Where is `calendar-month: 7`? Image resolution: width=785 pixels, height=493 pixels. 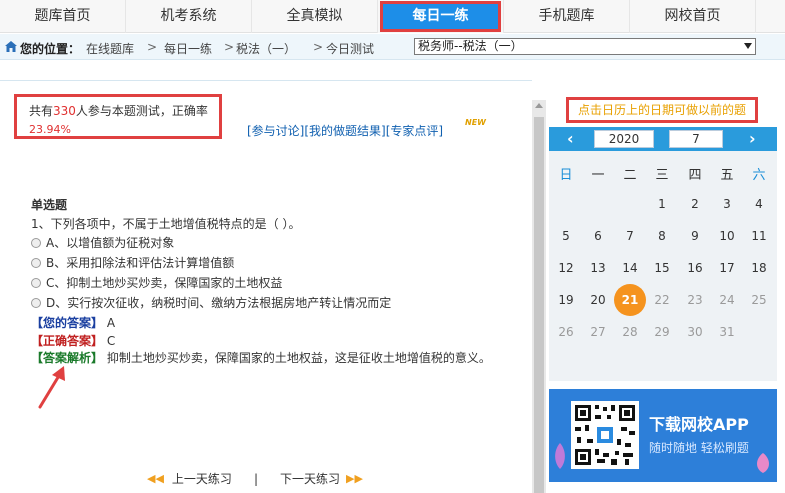 calendar-month: 7 is located at coordinates (696, 139).